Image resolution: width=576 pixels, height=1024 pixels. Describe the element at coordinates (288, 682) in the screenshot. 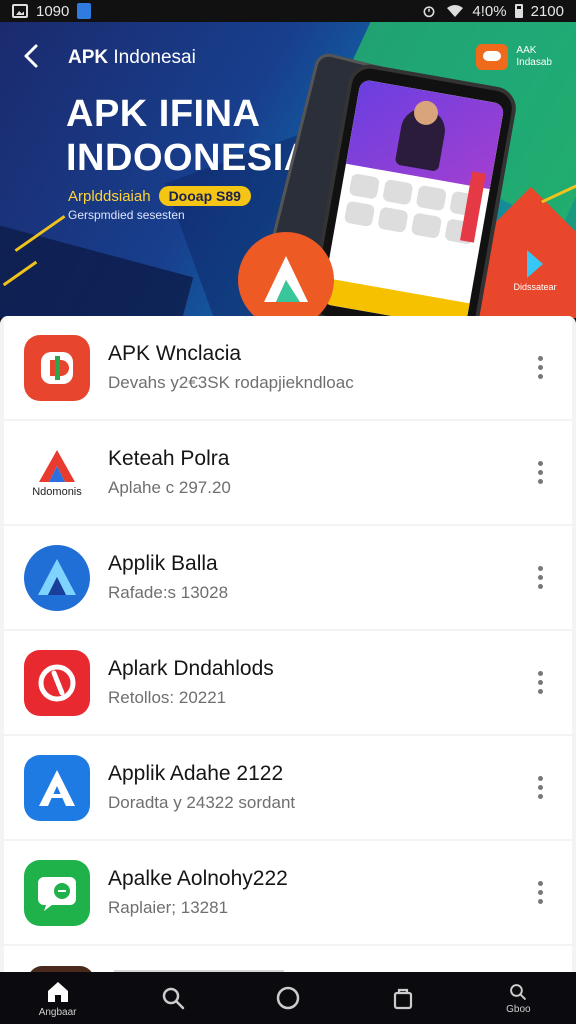

I see `list-item: Aplark Dndahlods Retollos: 20221` at that location.